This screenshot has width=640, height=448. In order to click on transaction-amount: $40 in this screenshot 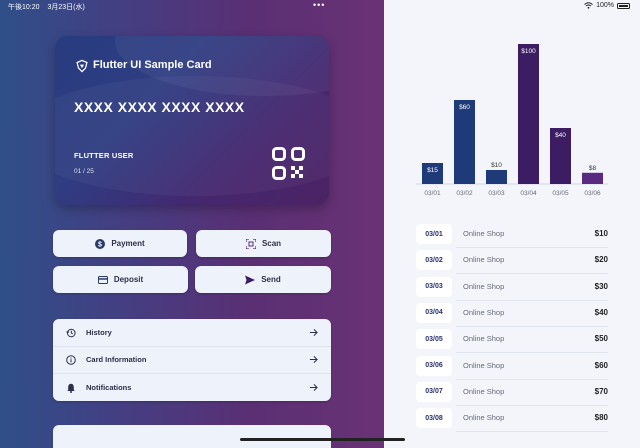, I will do `click(601, 312)`.